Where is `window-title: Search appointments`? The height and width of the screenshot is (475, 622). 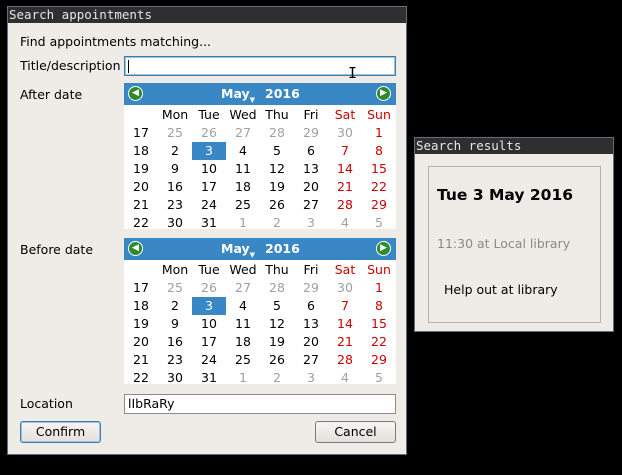 window-title: Search appointments is located at coordinates (207, 15).